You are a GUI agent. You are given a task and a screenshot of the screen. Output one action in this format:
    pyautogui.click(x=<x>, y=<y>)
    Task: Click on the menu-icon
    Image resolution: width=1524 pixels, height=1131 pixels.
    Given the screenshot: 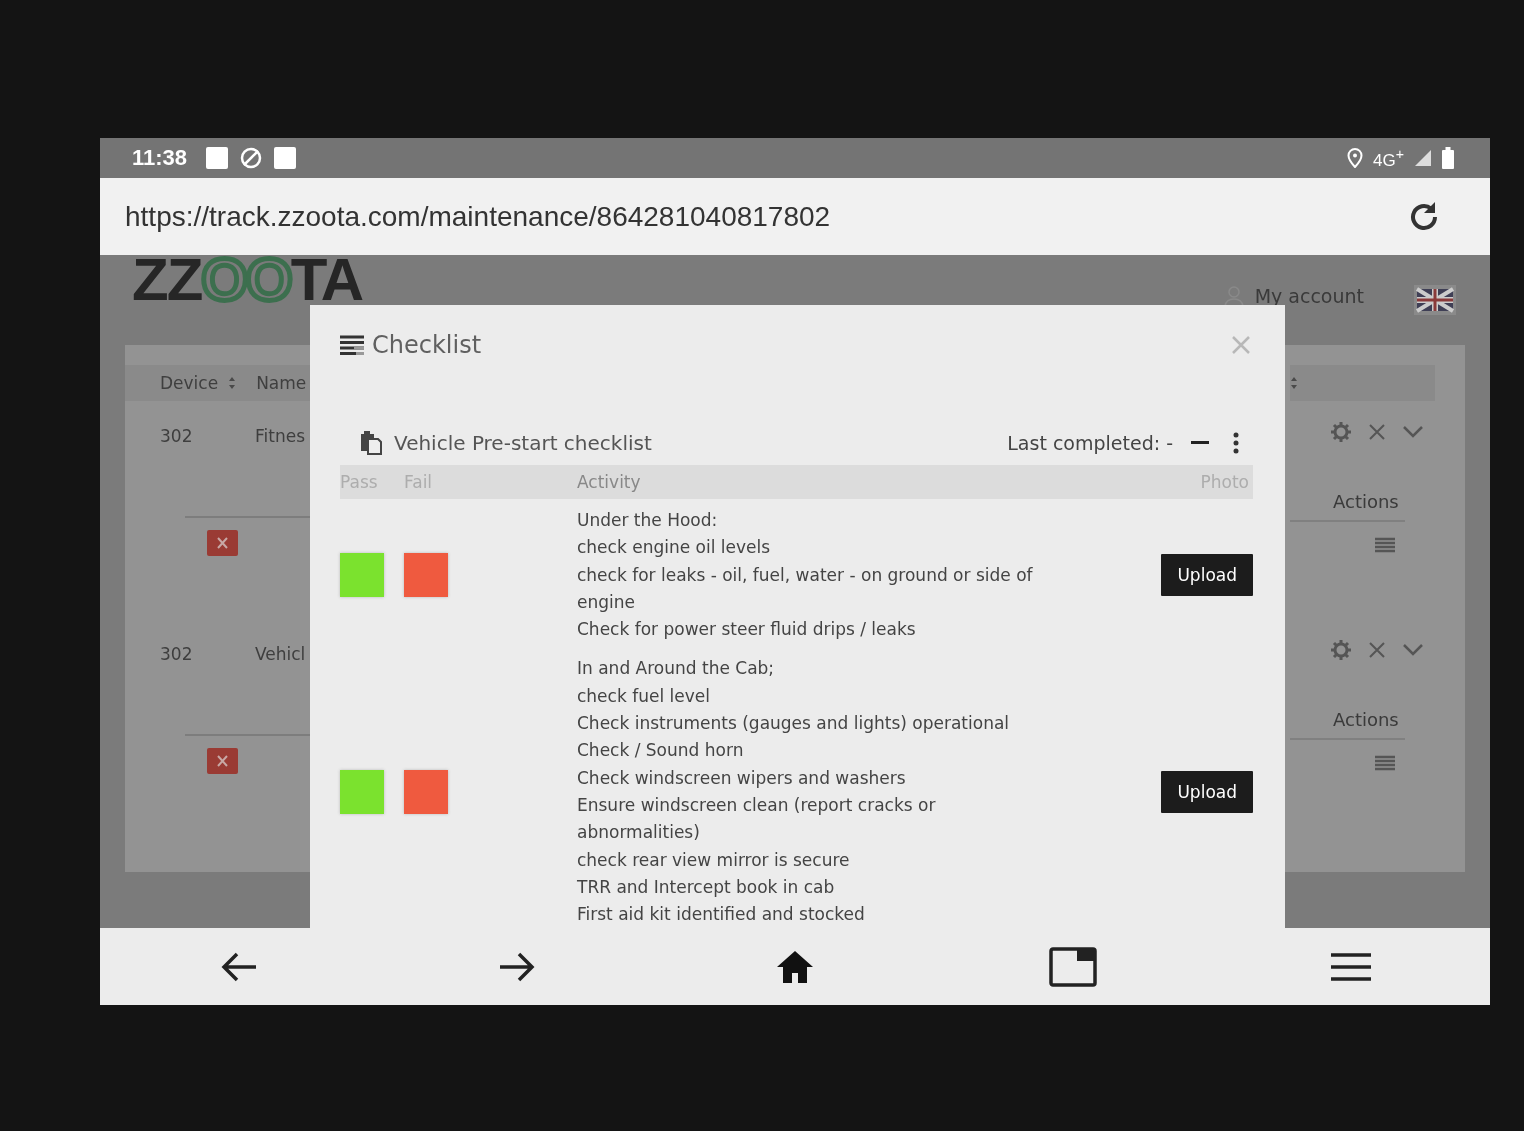 What is the action you would take?
    pyautogui.click(x=1351, y=966)
    